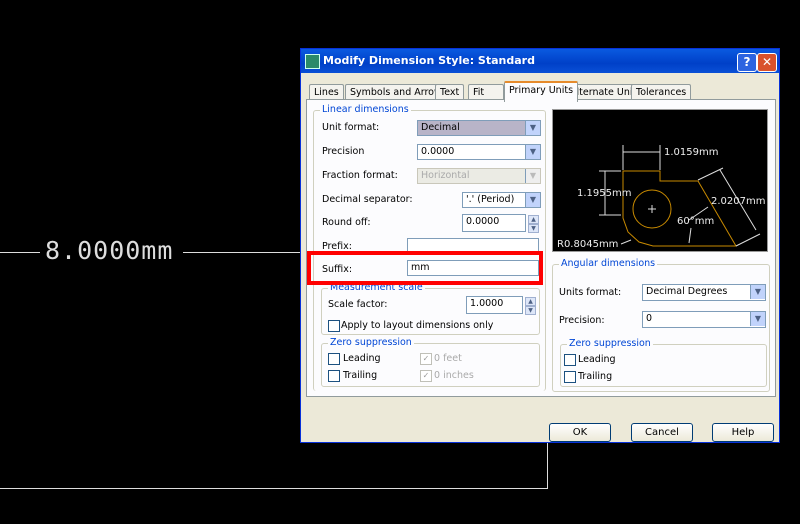  What do you see at coordinates (367, 199) in the screenshot?
I see `decimal-separator-label: Decimal separator:` at bounding box center [367, 199].